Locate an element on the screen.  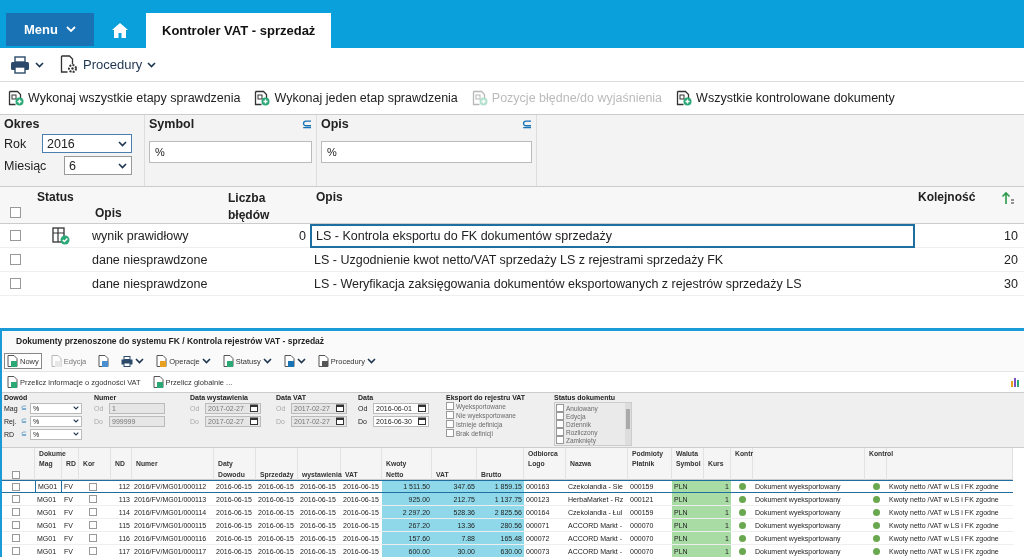
active-tab: Kontroler VAT - sprzedaż is located at coordinates (239, 30).